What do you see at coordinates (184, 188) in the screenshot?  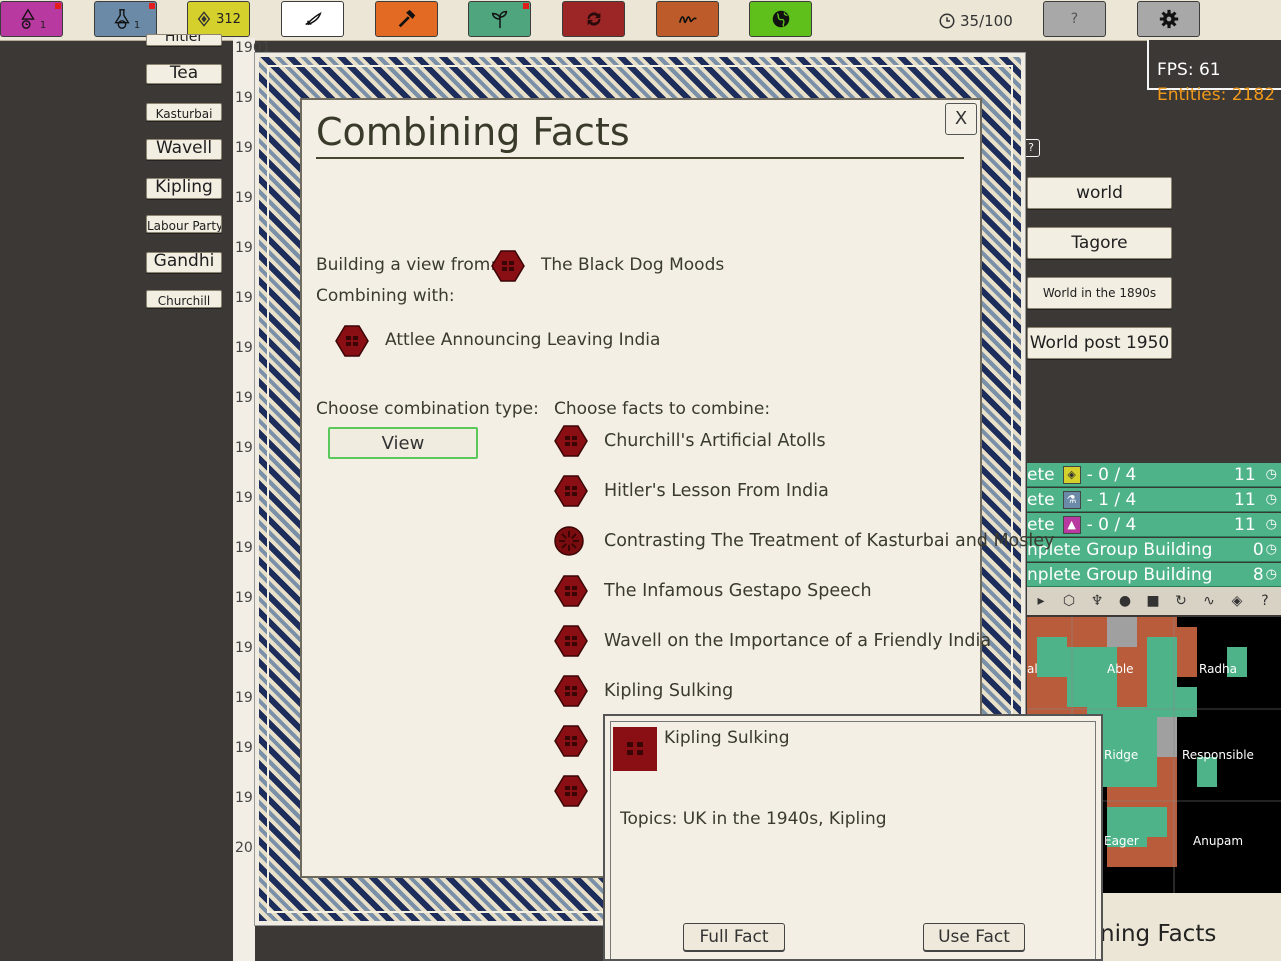 I see `label-chip: Kipling` at bounding box center [184, 188].